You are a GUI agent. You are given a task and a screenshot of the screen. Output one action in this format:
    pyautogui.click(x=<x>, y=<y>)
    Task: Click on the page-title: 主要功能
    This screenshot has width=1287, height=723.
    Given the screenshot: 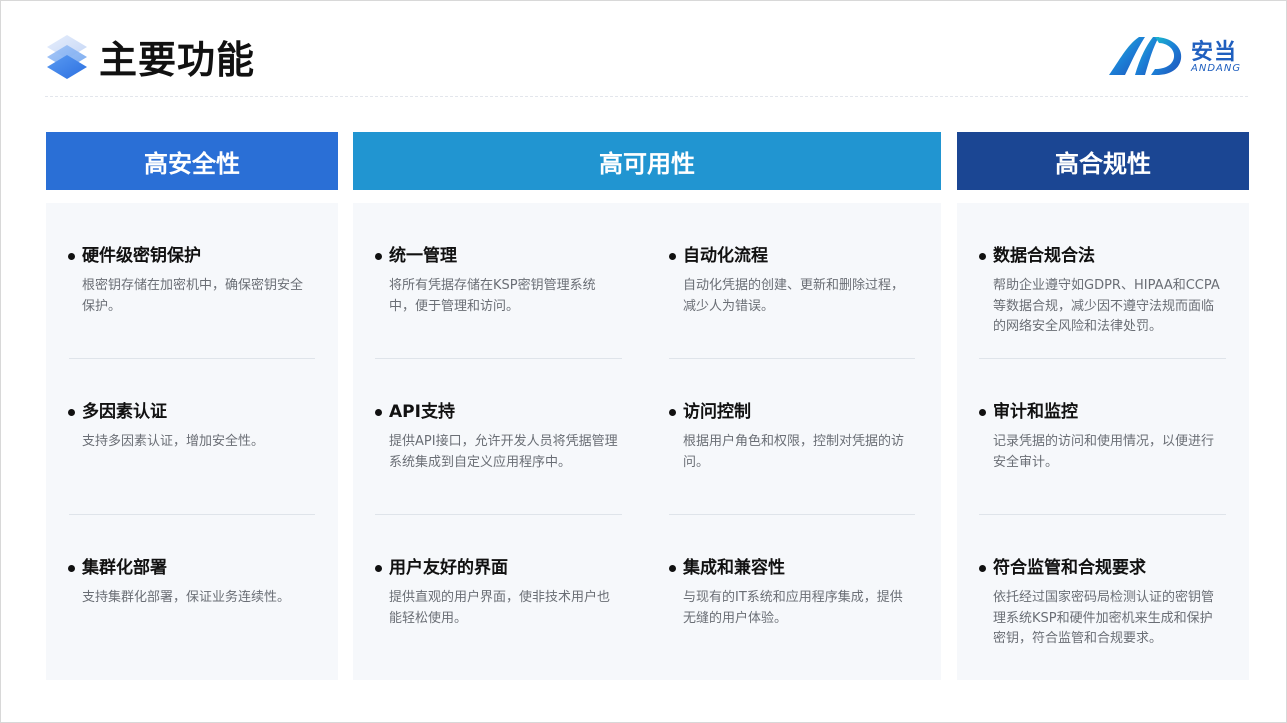 What is the action you would take?
    pyautogui.click(x=177, y=60)
    